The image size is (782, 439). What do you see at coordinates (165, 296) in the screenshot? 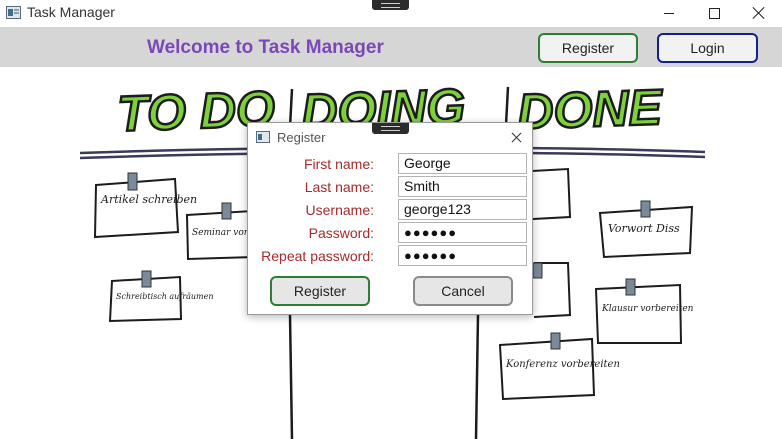
I see `note-schreibtisch-text: Schreibtisch aufräumen` at bounding box center [165, 296].